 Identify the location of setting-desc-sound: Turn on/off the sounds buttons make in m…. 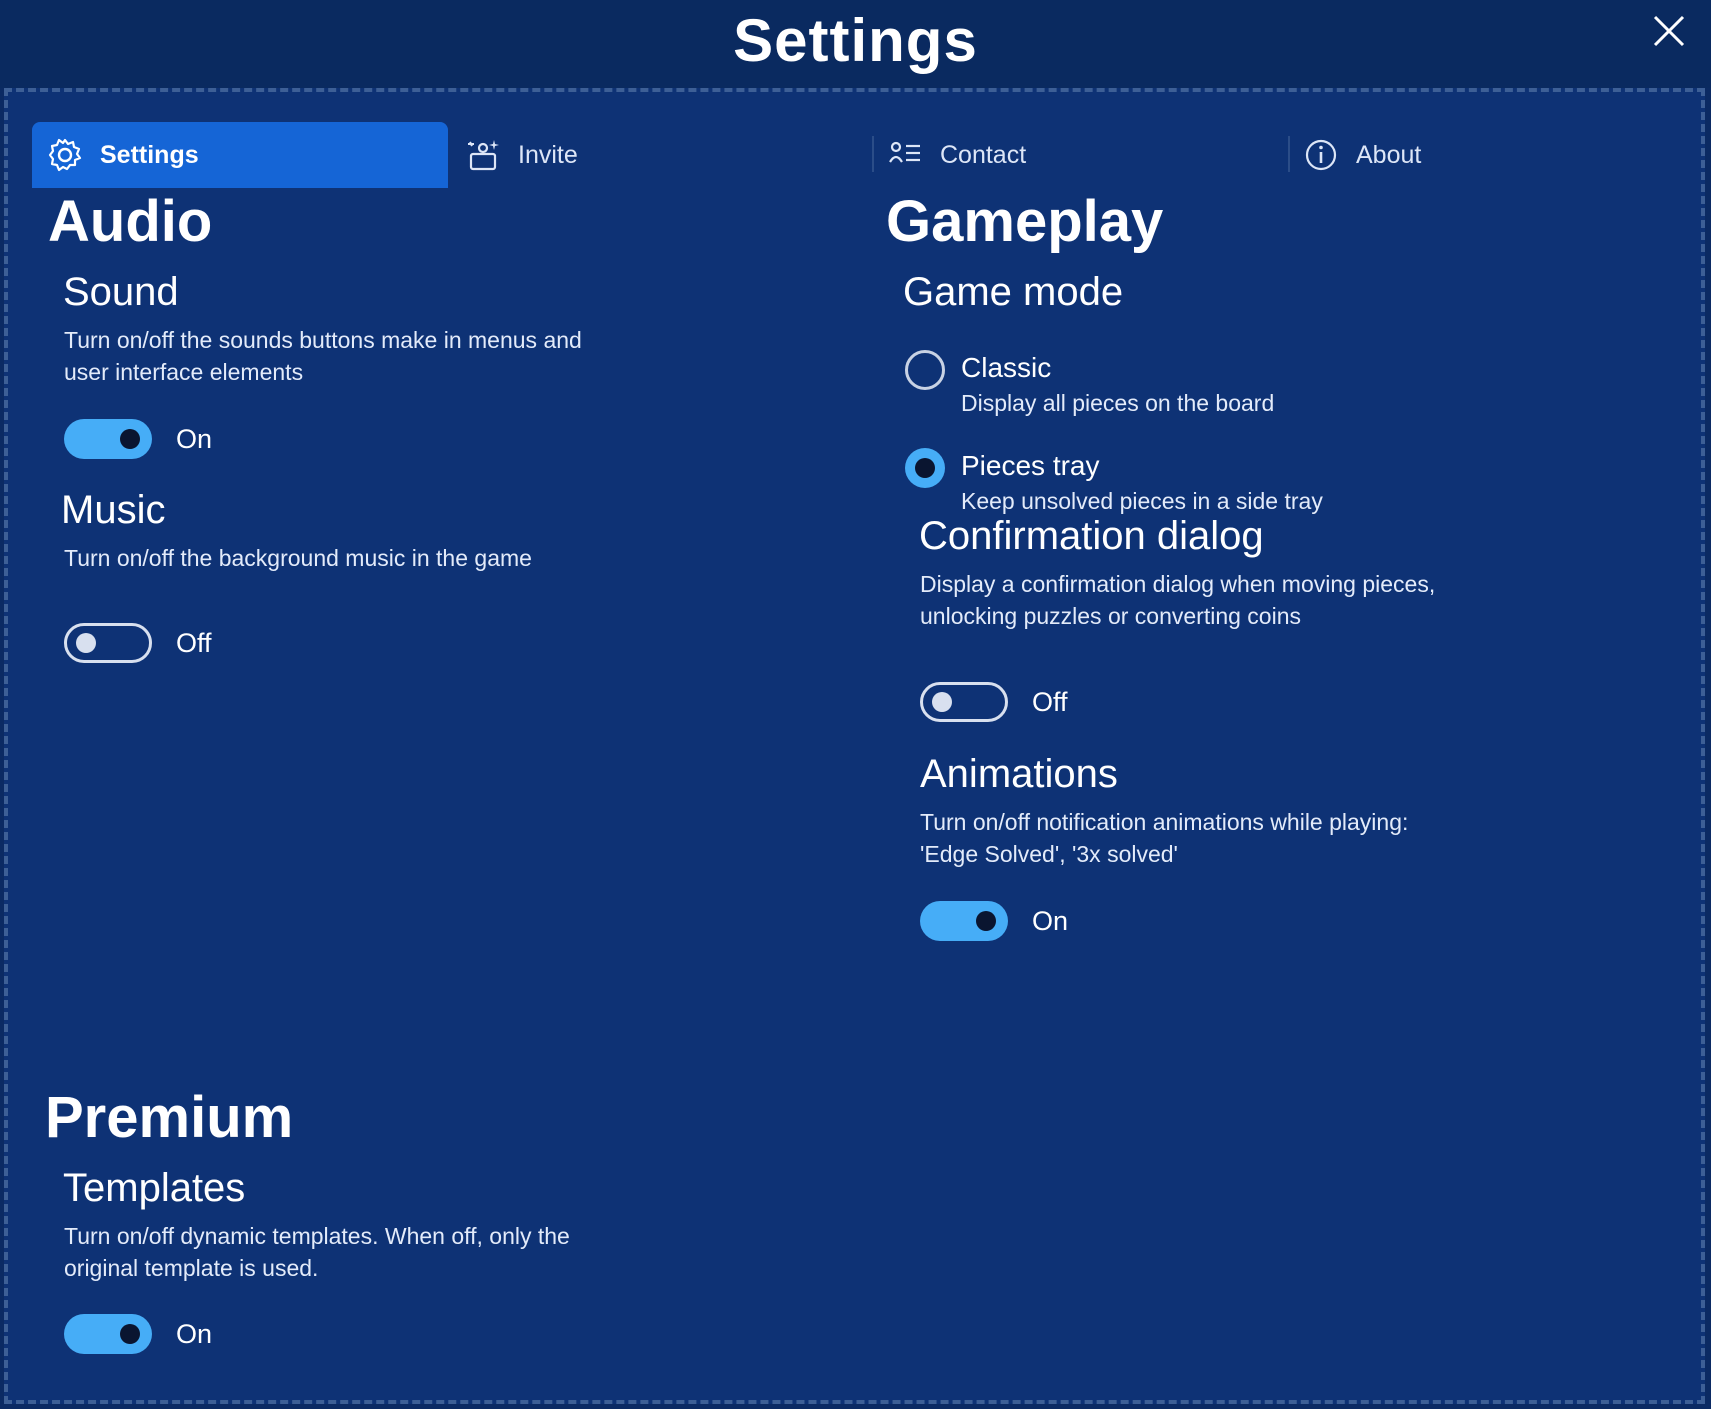
(323, 356).